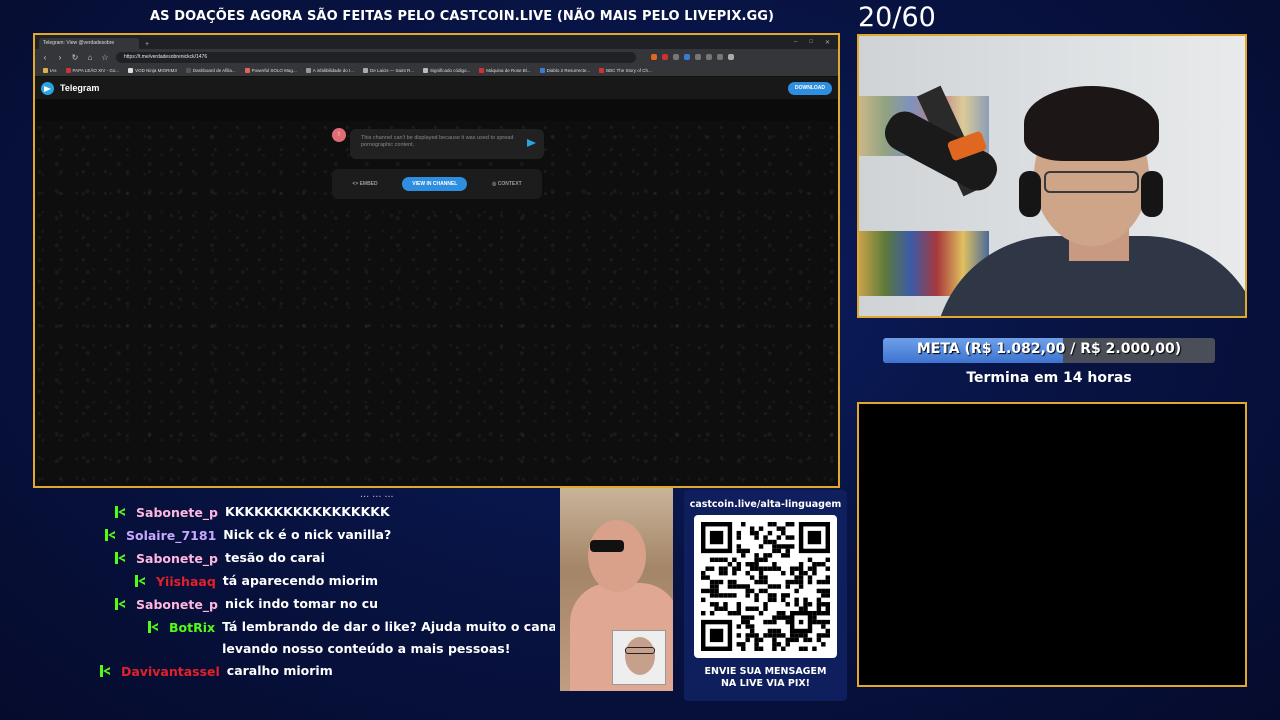  I want to click on maximize-icon: □, so click(811, 42).